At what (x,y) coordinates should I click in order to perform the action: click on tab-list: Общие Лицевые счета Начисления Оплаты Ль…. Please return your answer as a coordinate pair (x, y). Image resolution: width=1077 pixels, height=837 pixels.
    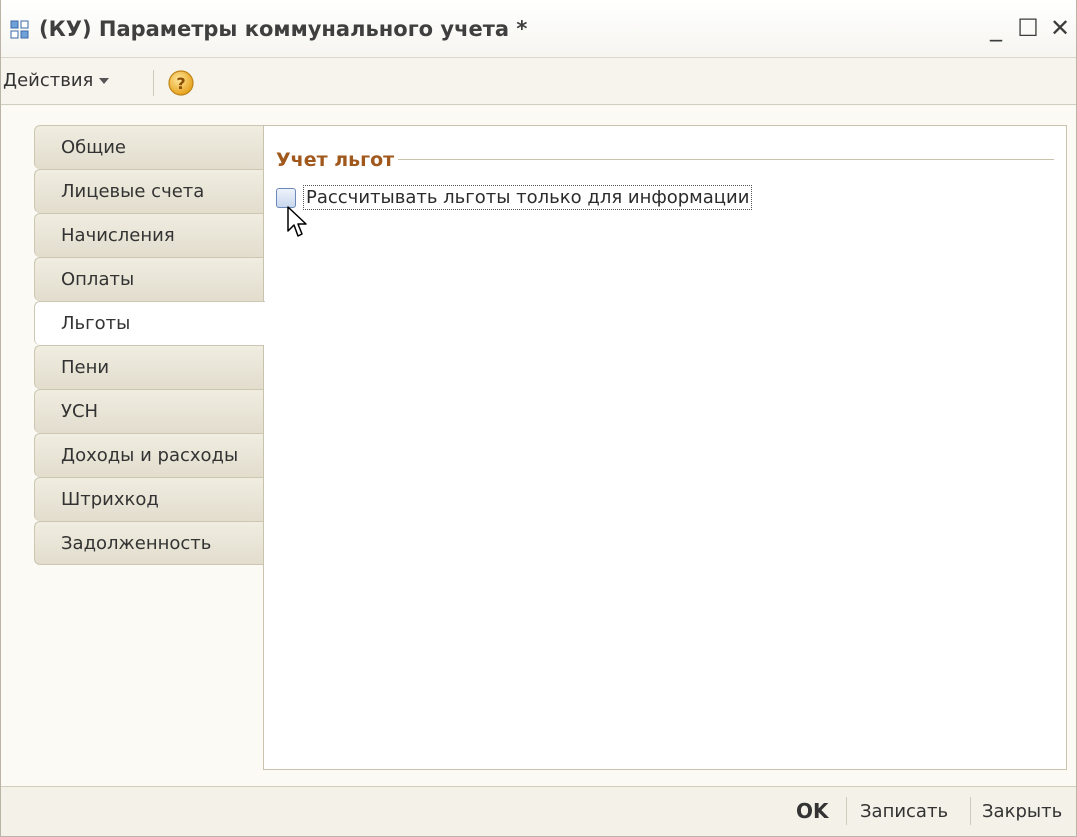
    Looking at the image, I should click on (149, 345).